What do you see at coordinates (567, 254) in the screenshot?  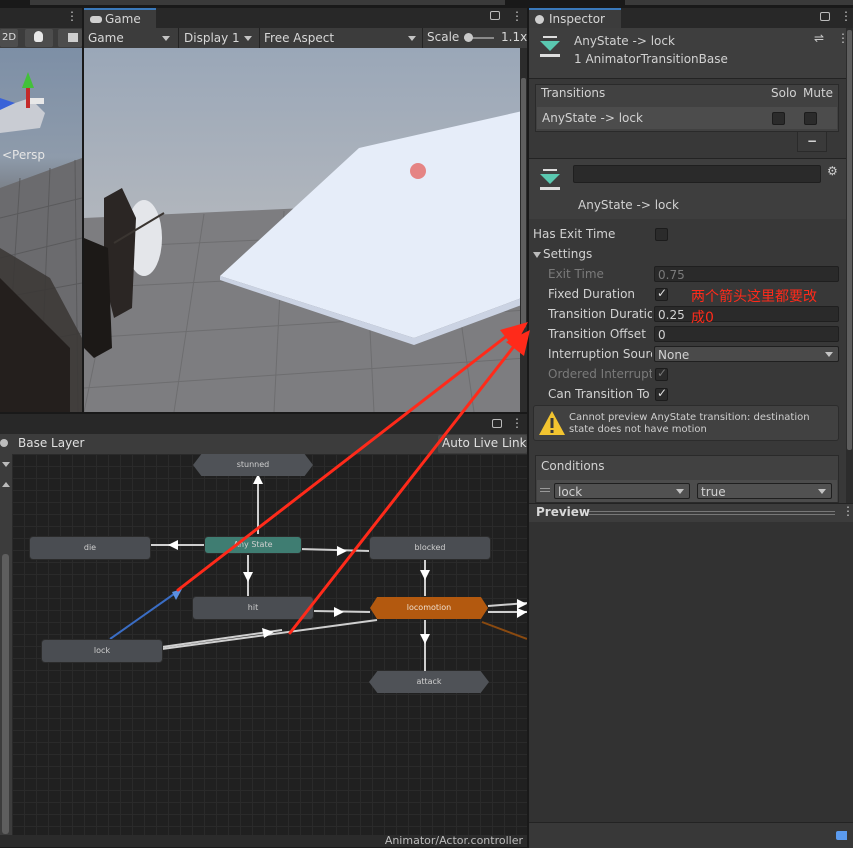 I see `settings-foldout: Settings` at bounding box center [567, 254].